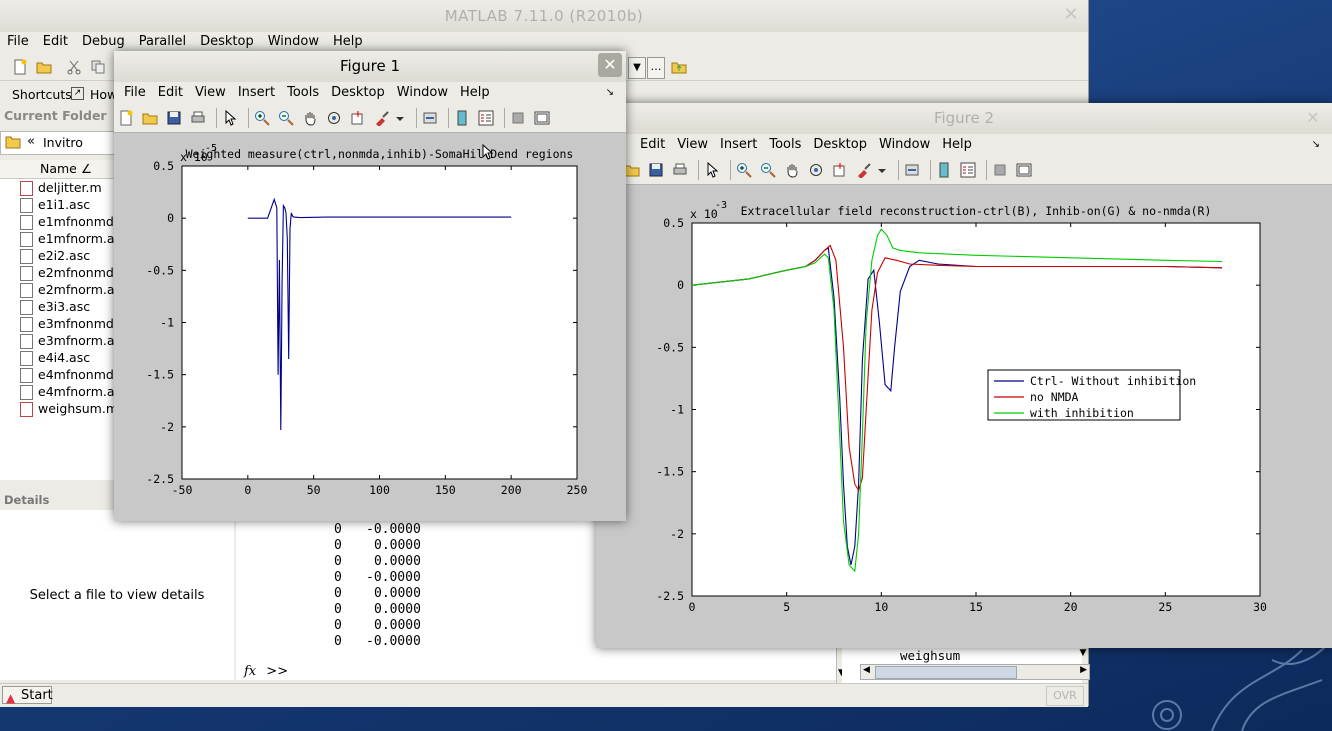 The height and width of the screenshot is (731, 1332). I want to click on file-list-item: e2mfnonmd, so click(59, 272).